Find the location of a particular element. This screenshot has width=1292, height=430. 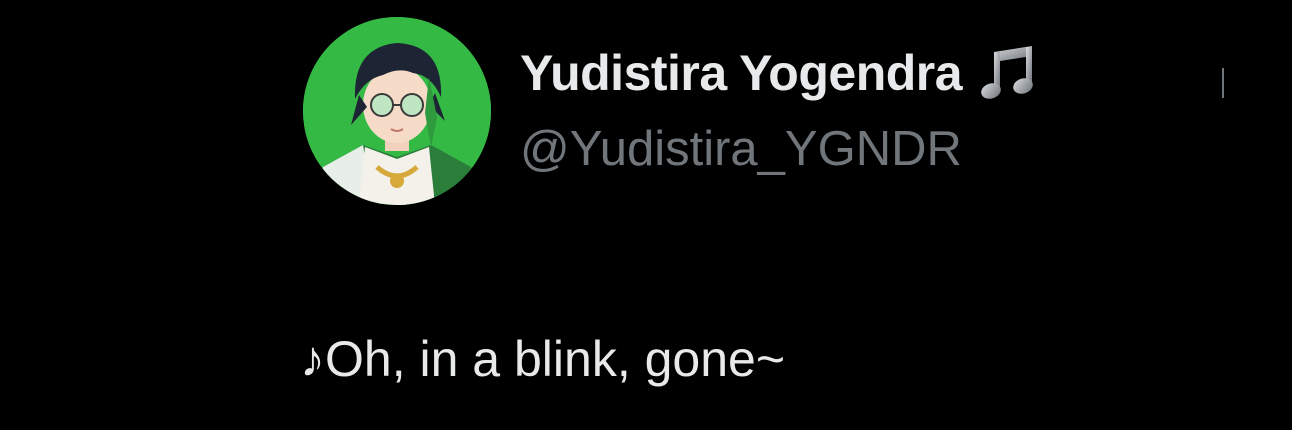

avatar is located at coordinates (397, 111).